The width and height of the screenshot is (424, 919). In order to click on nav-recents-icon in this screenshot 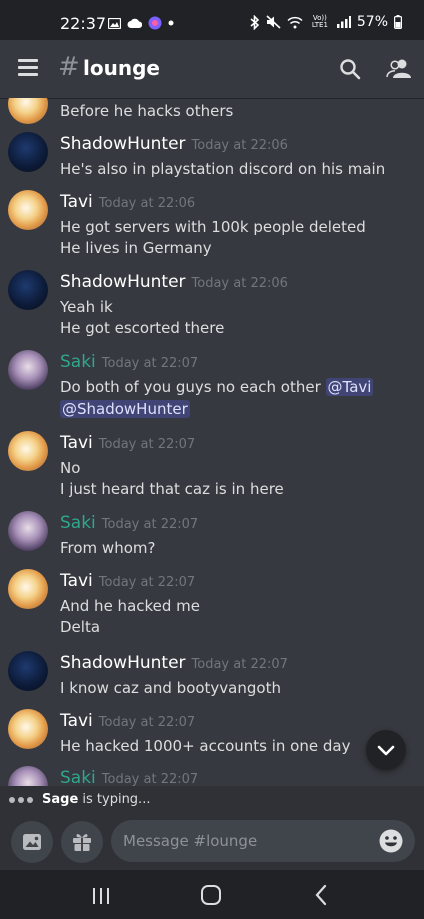, I will do `click(101, 896)`.